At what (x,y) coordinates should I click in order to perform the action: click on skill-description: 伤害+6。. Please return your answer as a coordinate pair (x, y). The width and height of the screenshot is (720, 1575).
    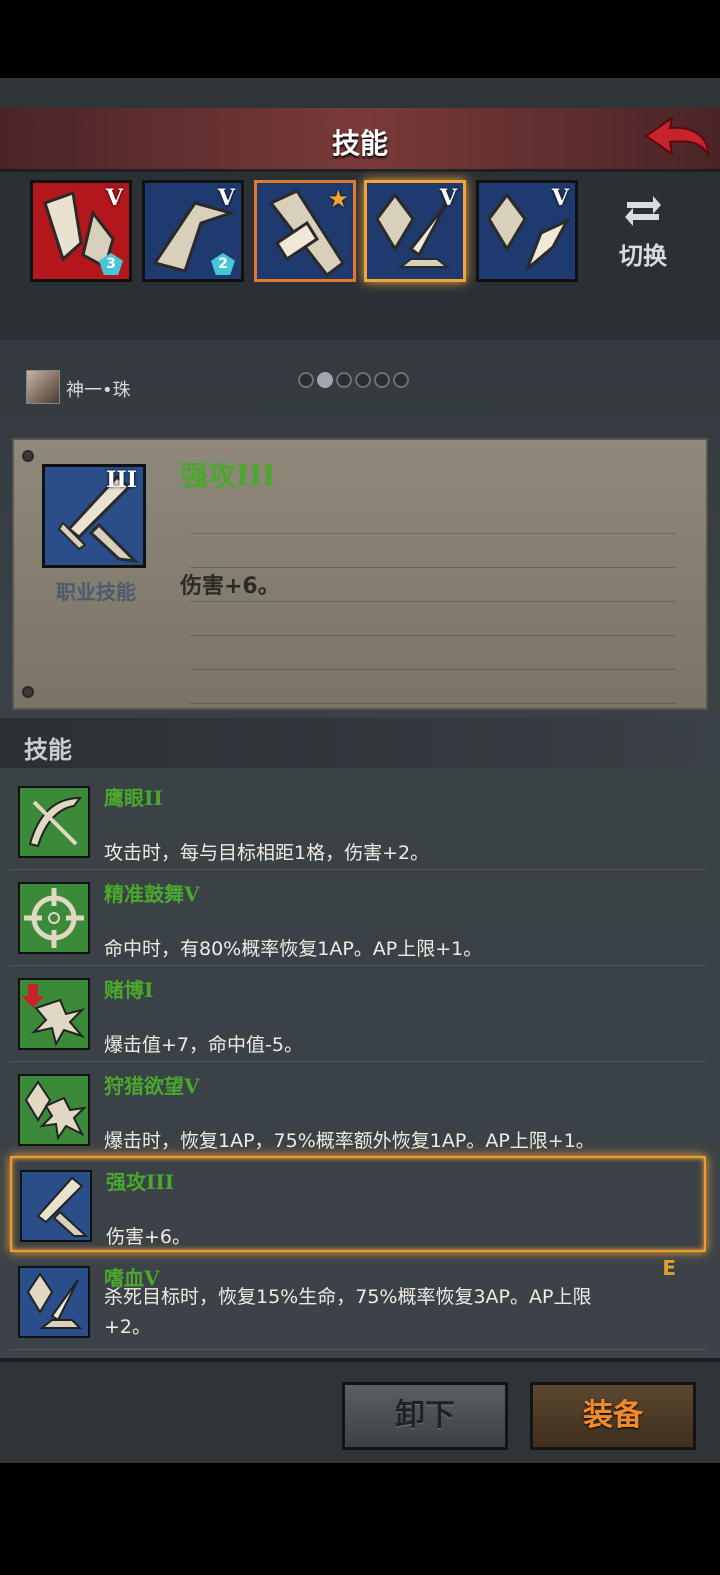
    Looking at the image, I should click on (149, 1237).